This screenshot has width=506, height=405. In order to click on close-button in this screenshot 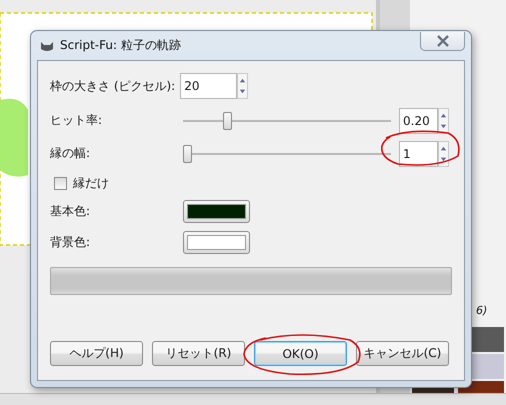, I will do `click(442, 41)`.